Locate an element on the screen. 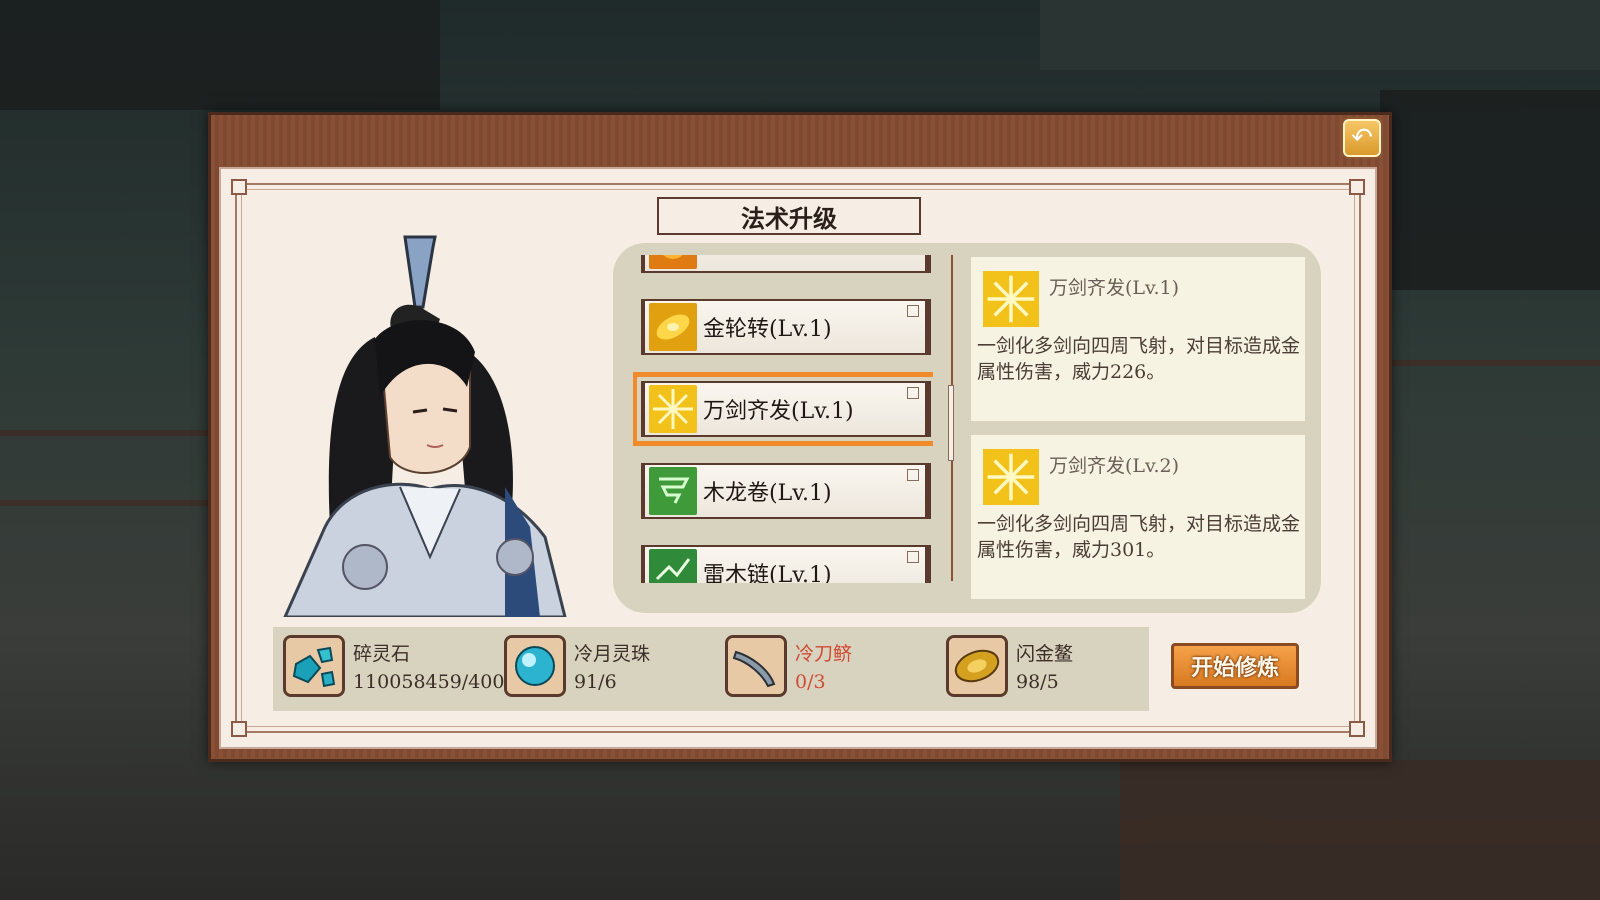  next-level-card: 万剑齐发(Lv.2) 一剑化多剑向四周飞射，对目标造成金属性伤害，威力301。 is located at coordinates (1138, 517).